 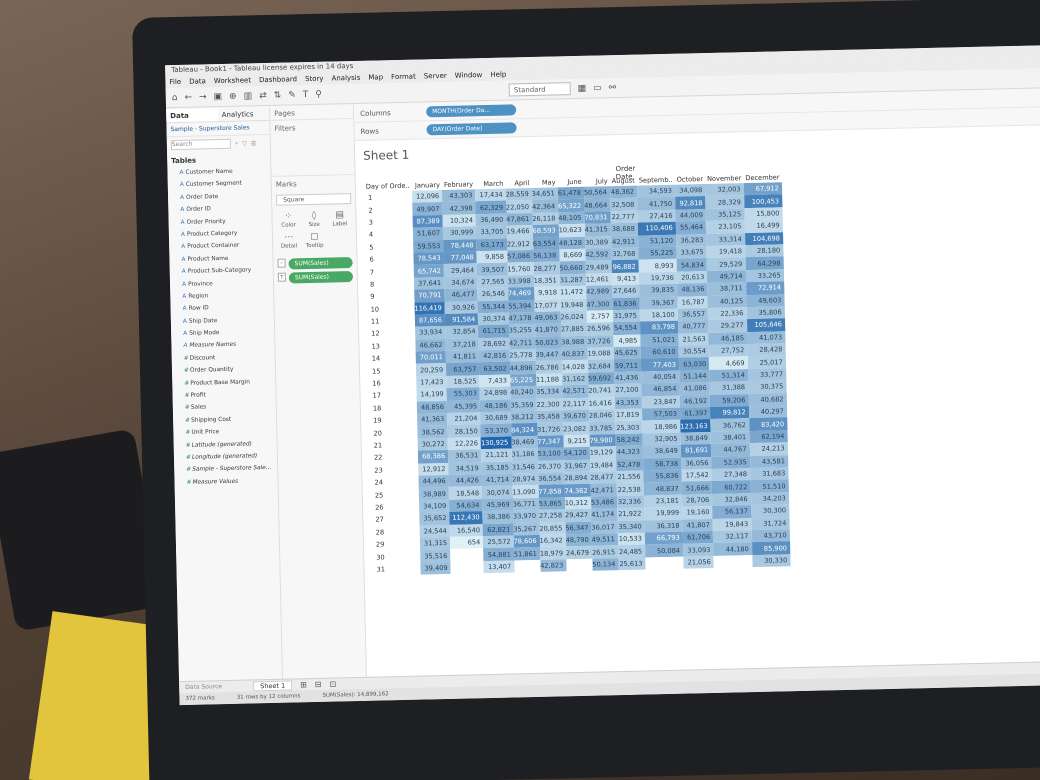 I want to click on heat-cell: 40,125, so click(x=727, y=301).